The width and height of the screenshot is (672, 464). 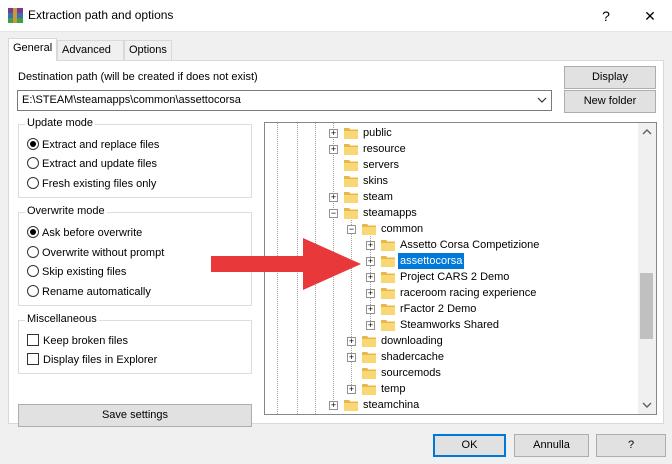 What do you see at coordinates (542, 100) in the screenshot?
I see `chevron-down-icon` at bounding box center [542, 100].